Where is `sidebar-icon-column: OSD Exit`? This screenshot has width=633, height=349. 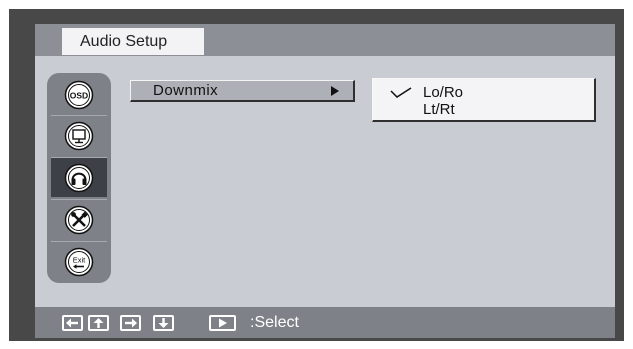 sidebar-icon-column: OSD Exit is located at coordinates (79, 178).